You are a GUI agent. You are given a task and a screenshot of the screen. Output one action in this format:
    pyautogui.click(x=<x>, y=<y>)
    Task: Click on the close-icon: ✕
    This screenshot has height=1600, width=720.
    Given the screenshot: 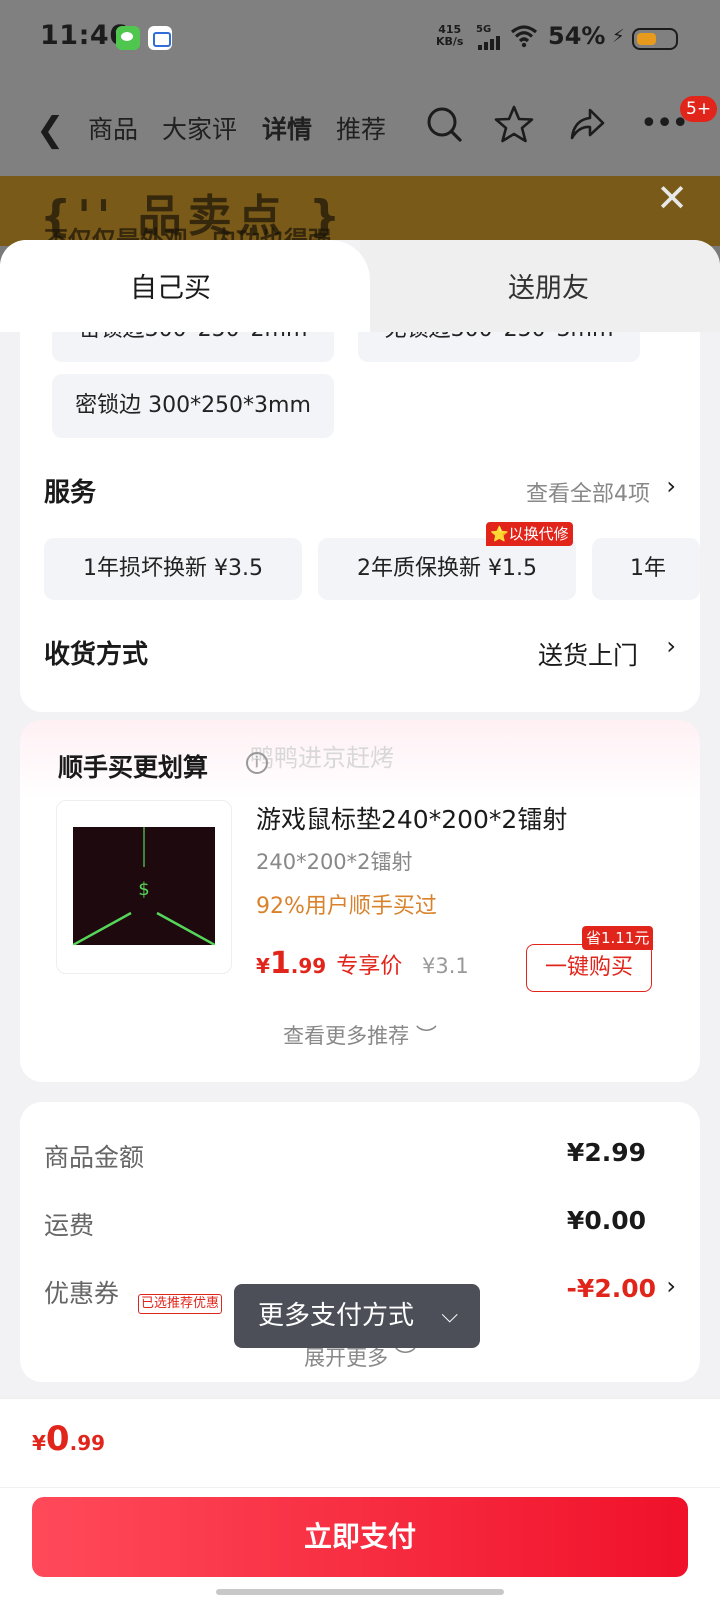 What is the action you would take?
    pyautogui.click(x=672, y=198)
    